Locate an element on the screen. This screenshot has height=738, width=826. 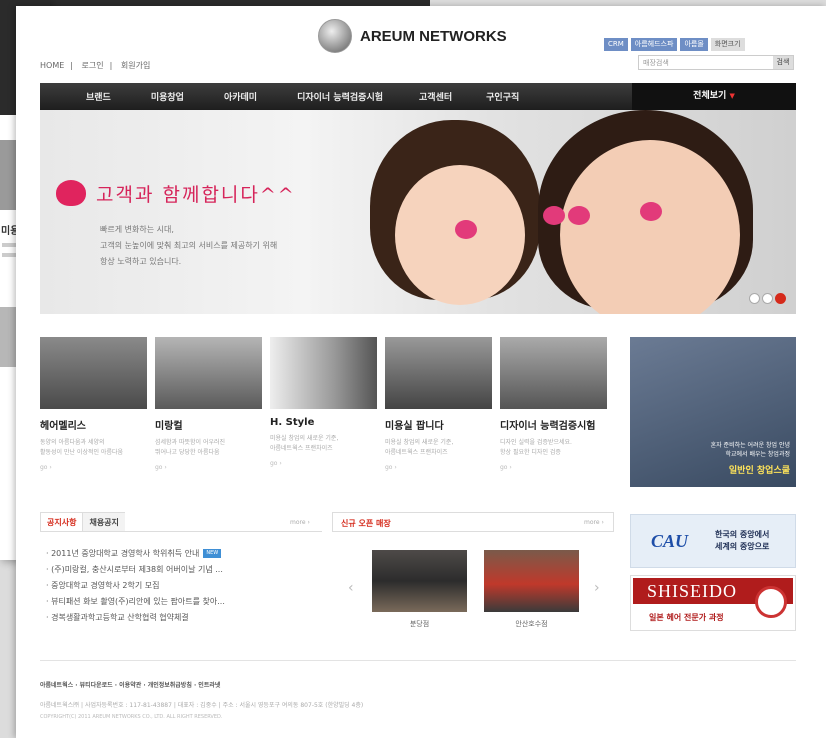
store-search: 매장검색 검색 is located at coordinates (716, 62).